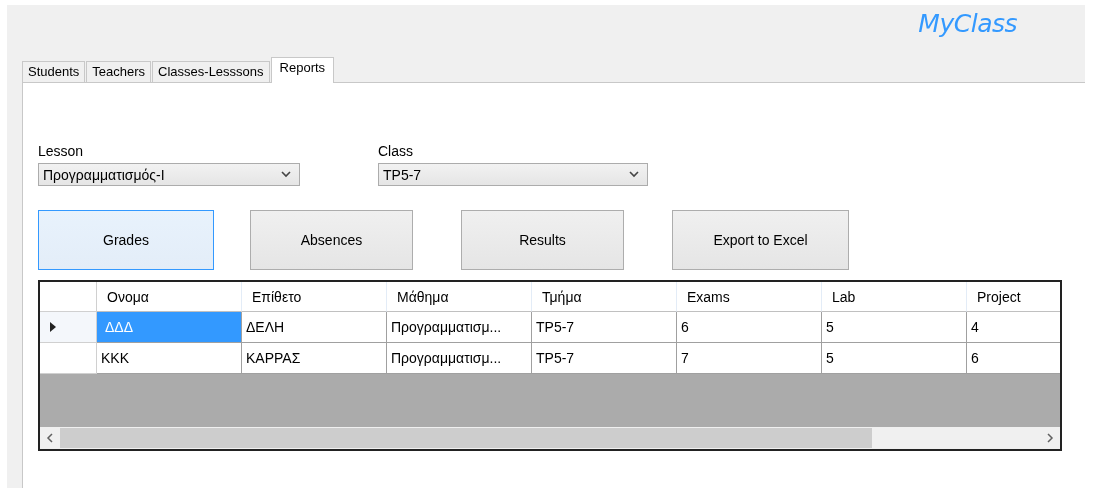 Image resolution: width=1096 pixels, height=488 pixels. What do you see at coordinates (894, 358) in the screenshot?
I see `table-cell: 5` at bounding box center [894, 358].